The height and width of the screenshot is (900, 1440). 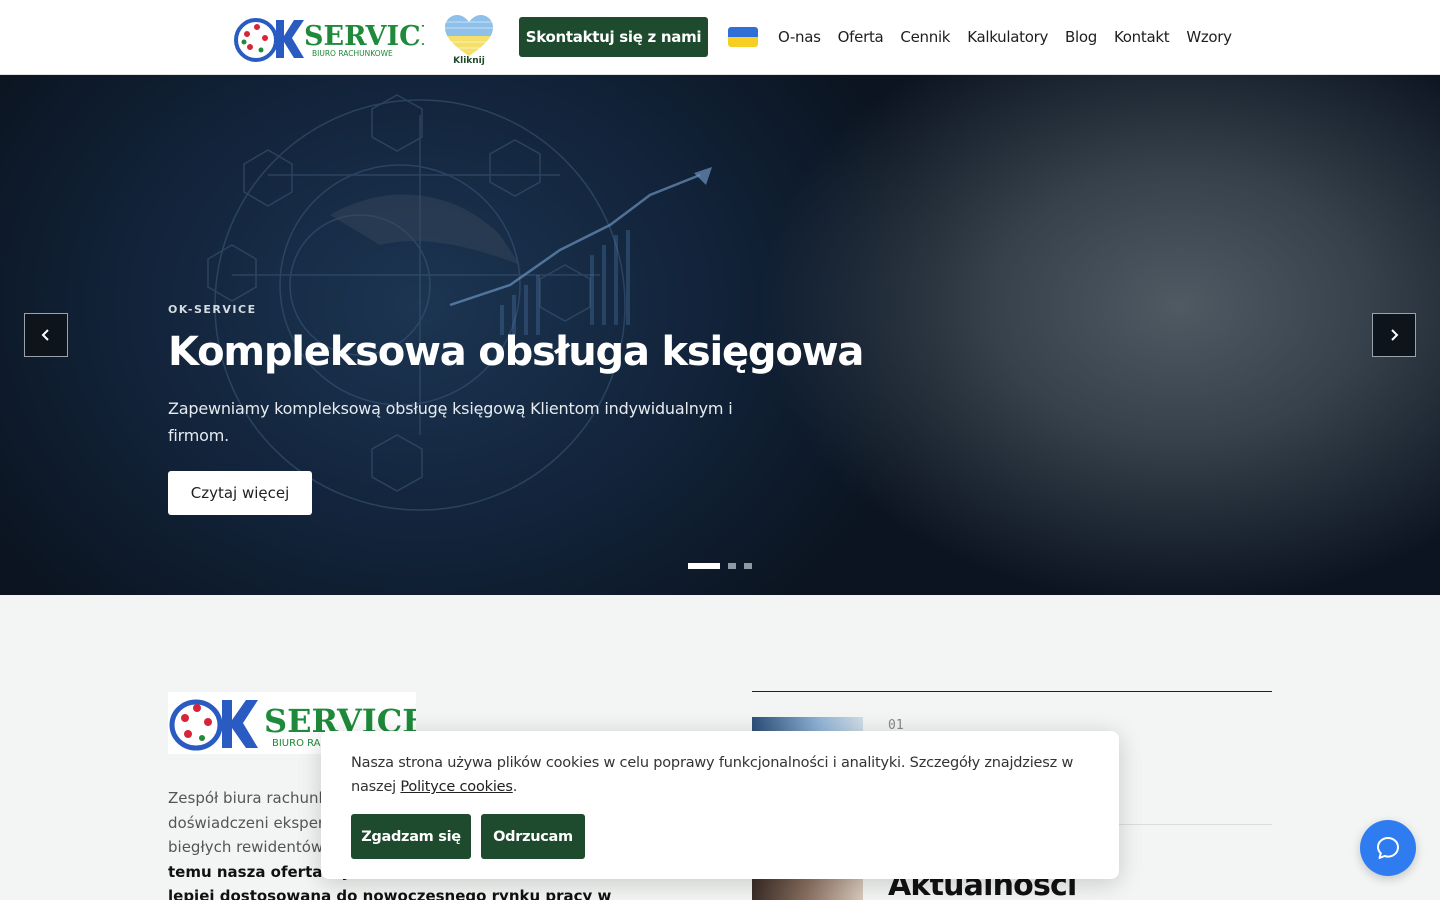 I want to click on nav-item-kalkulatory: Kalkulatory, so click(x=1007, y=37).